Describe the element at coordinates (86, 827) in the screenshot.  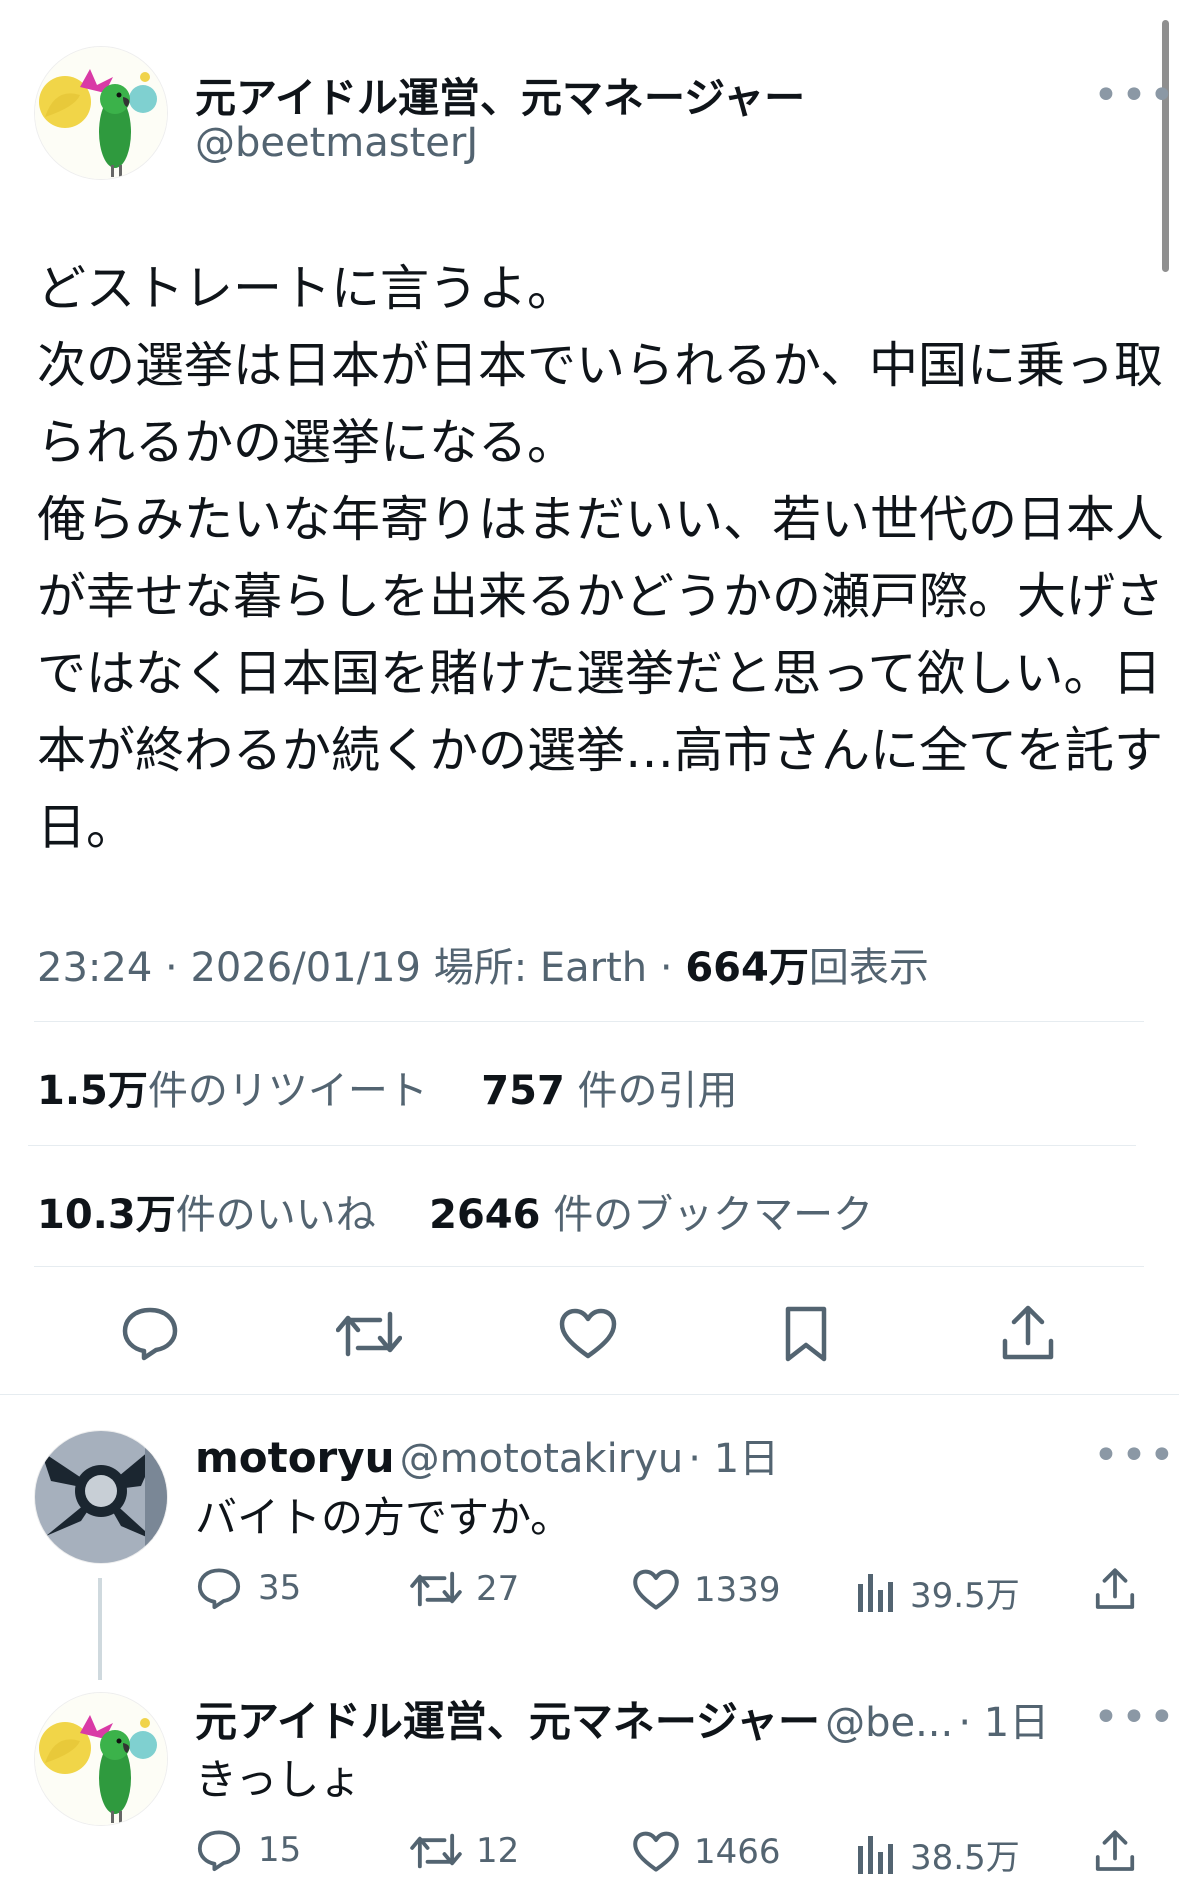
I see `tweet-text-line: 日。` at that location.